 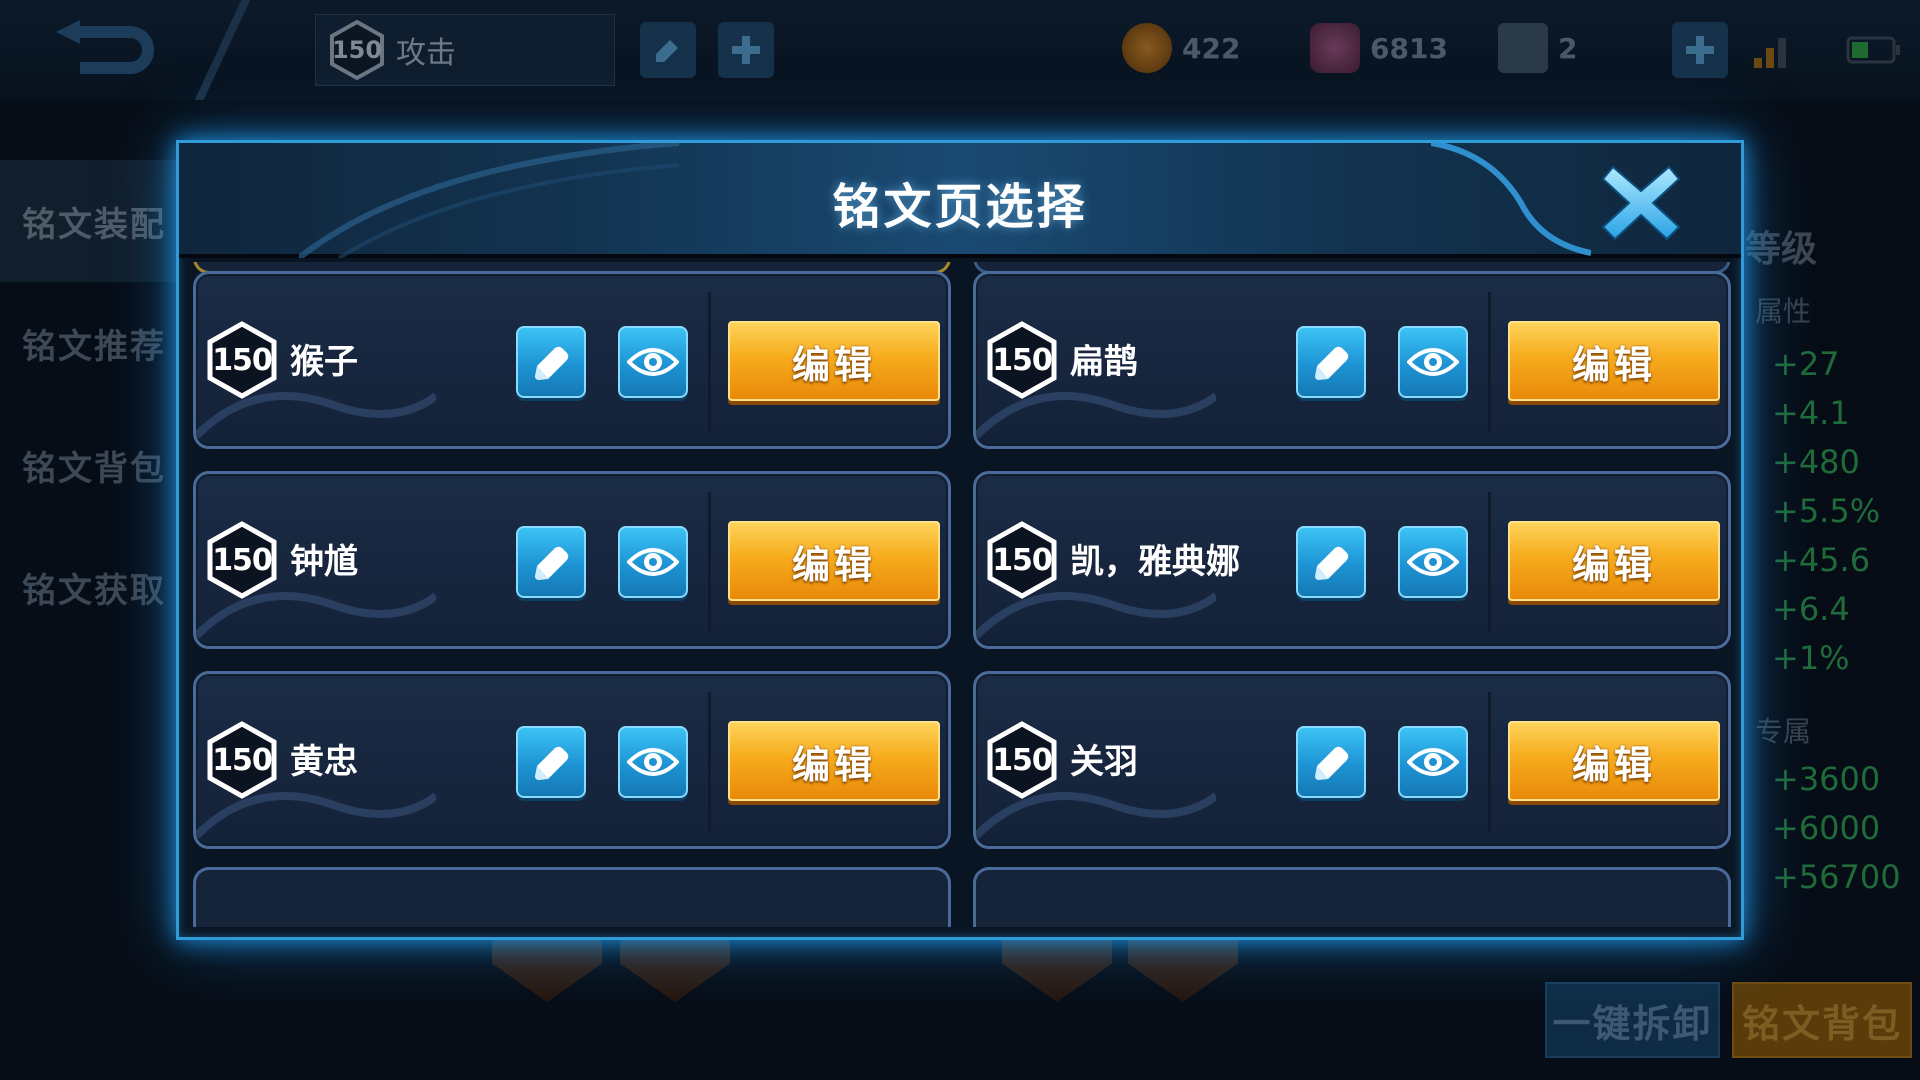 I want to click on plus-icon, so click(x=1700, y=50).